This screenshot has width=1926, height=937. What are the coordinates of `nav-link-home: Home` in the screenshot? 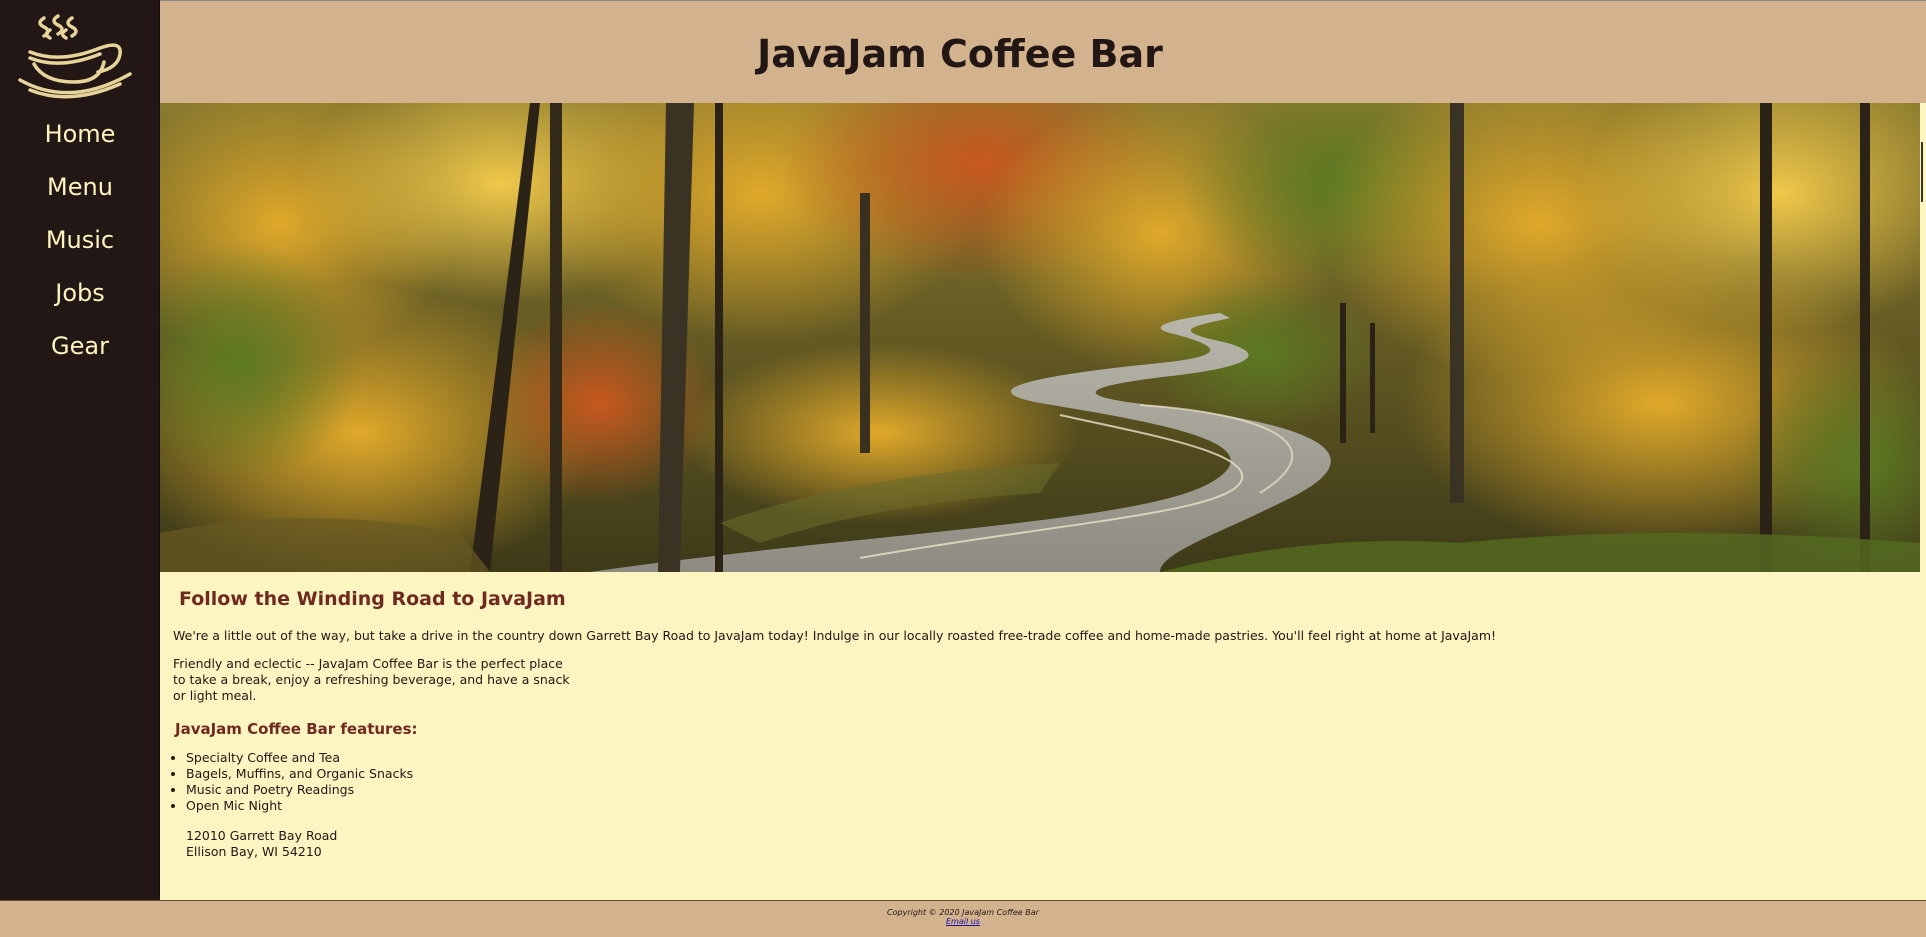 It's located at (80, 134).